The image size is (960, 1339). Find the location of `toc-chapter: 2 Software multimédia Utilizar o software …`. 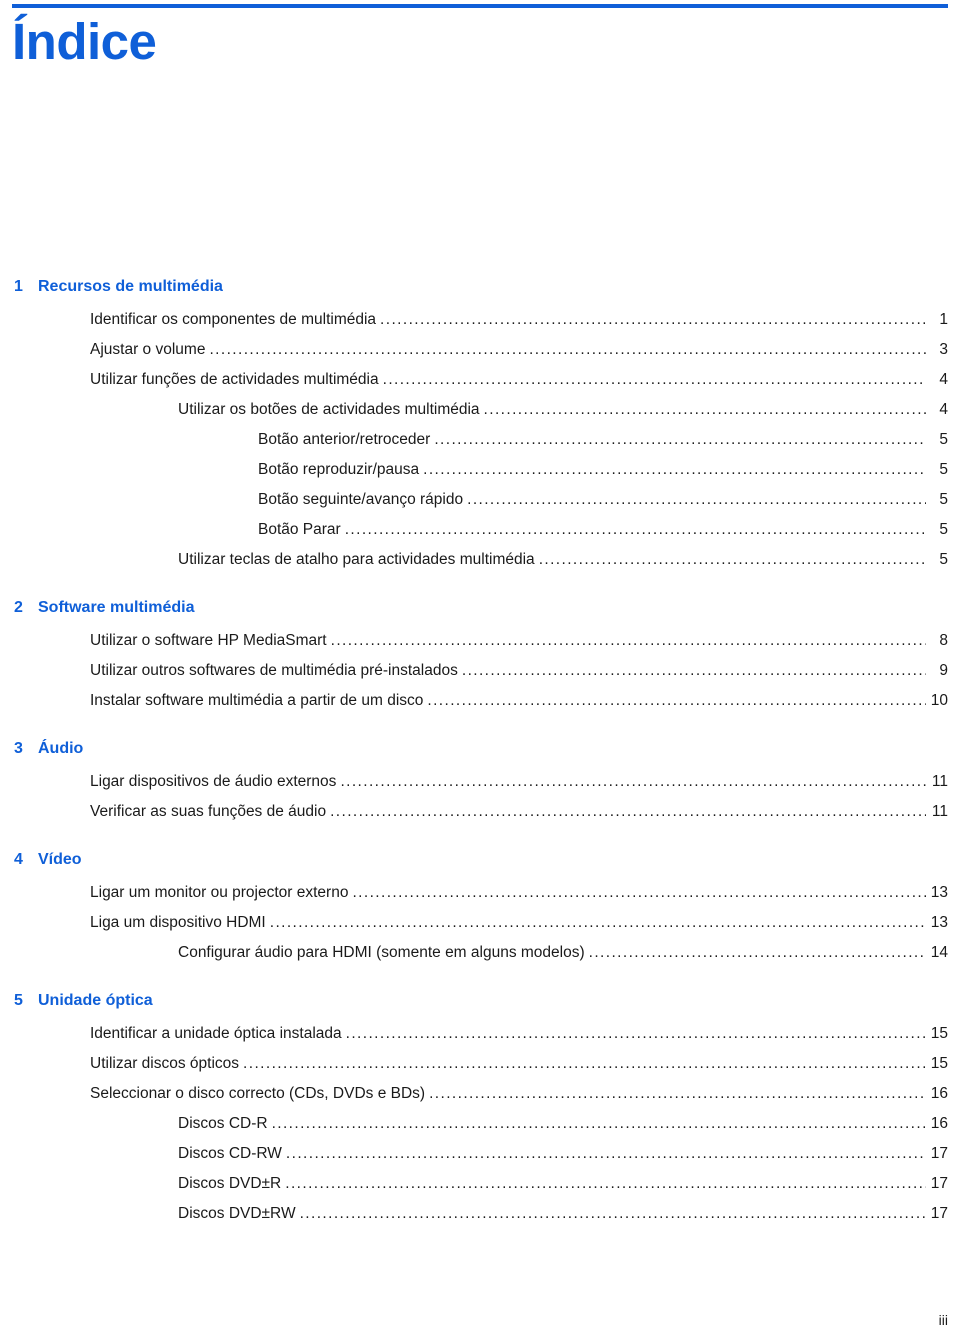

toc-chapter: 2 Software multimédia Utilizar o software … is located at coordinates (480, 656).